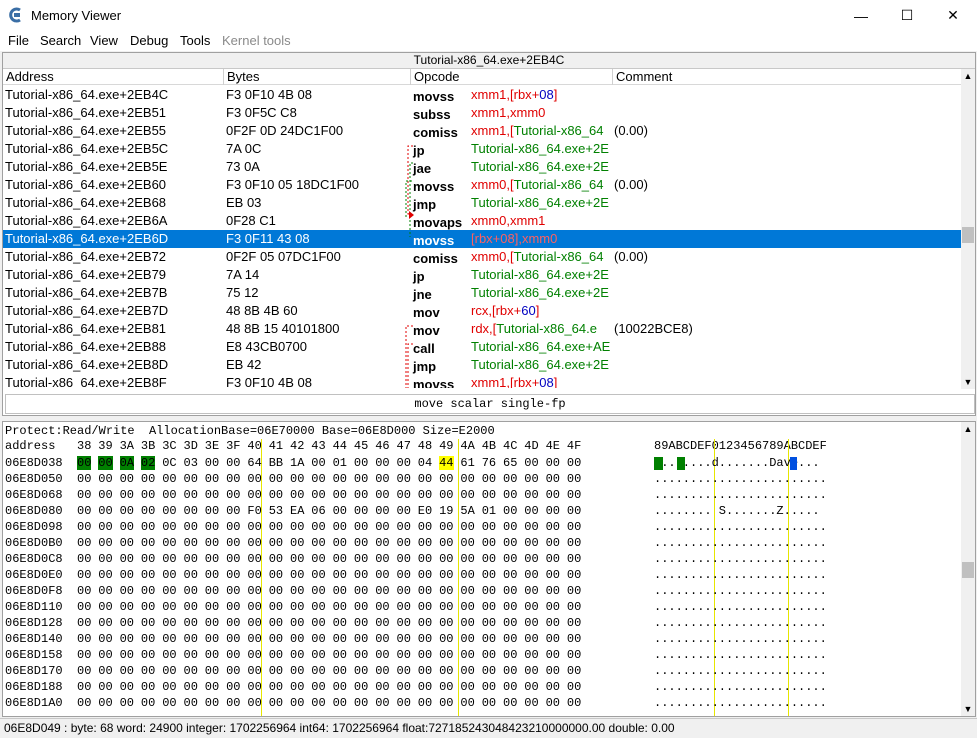  What do you see at coordinates (276, 511) in the screenshot?
I see `hex-byte: 53` at bounding box center [276, 511].